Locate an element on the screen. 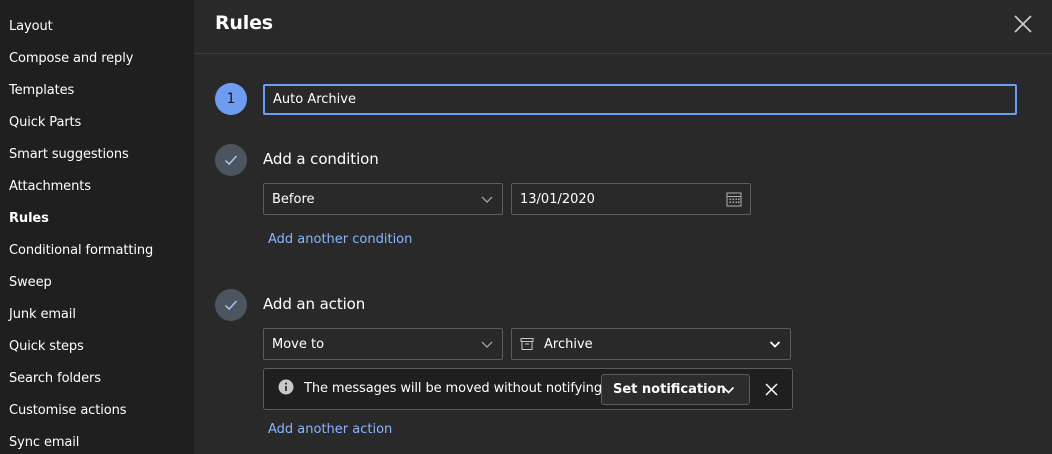 The width and height of the screenshot is (1052, 454). info-icon is located at coordinates (286, 387).